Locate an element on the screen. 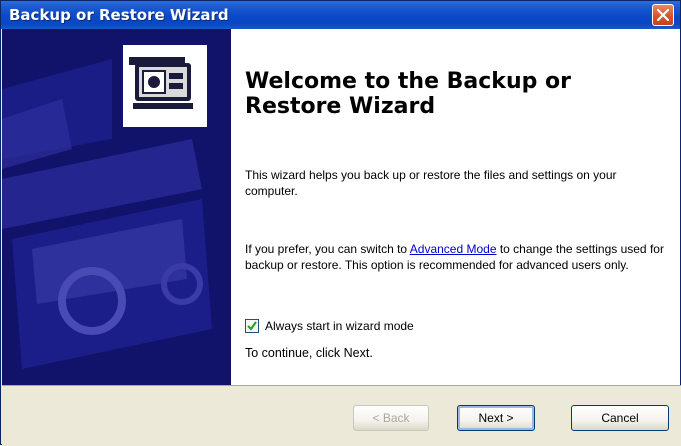 The width and height of the screenshot is (681, 446). backup-wizard-icon is located at coordinates (165, 86).